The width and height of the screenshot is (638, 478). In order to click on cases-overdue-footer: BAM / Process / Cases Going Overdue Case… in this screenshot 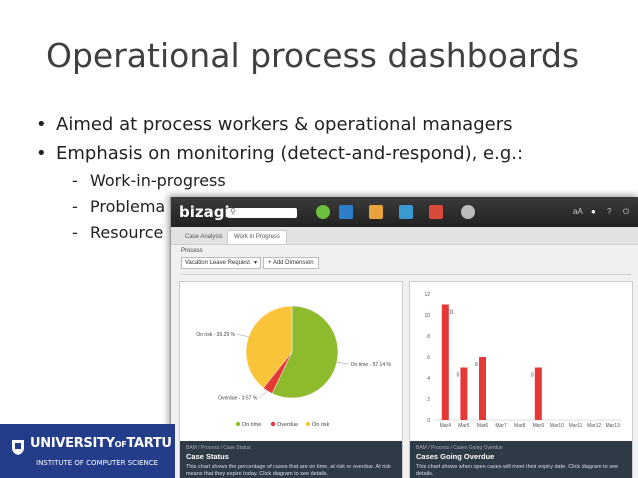, I will do `click(521, 459)`.